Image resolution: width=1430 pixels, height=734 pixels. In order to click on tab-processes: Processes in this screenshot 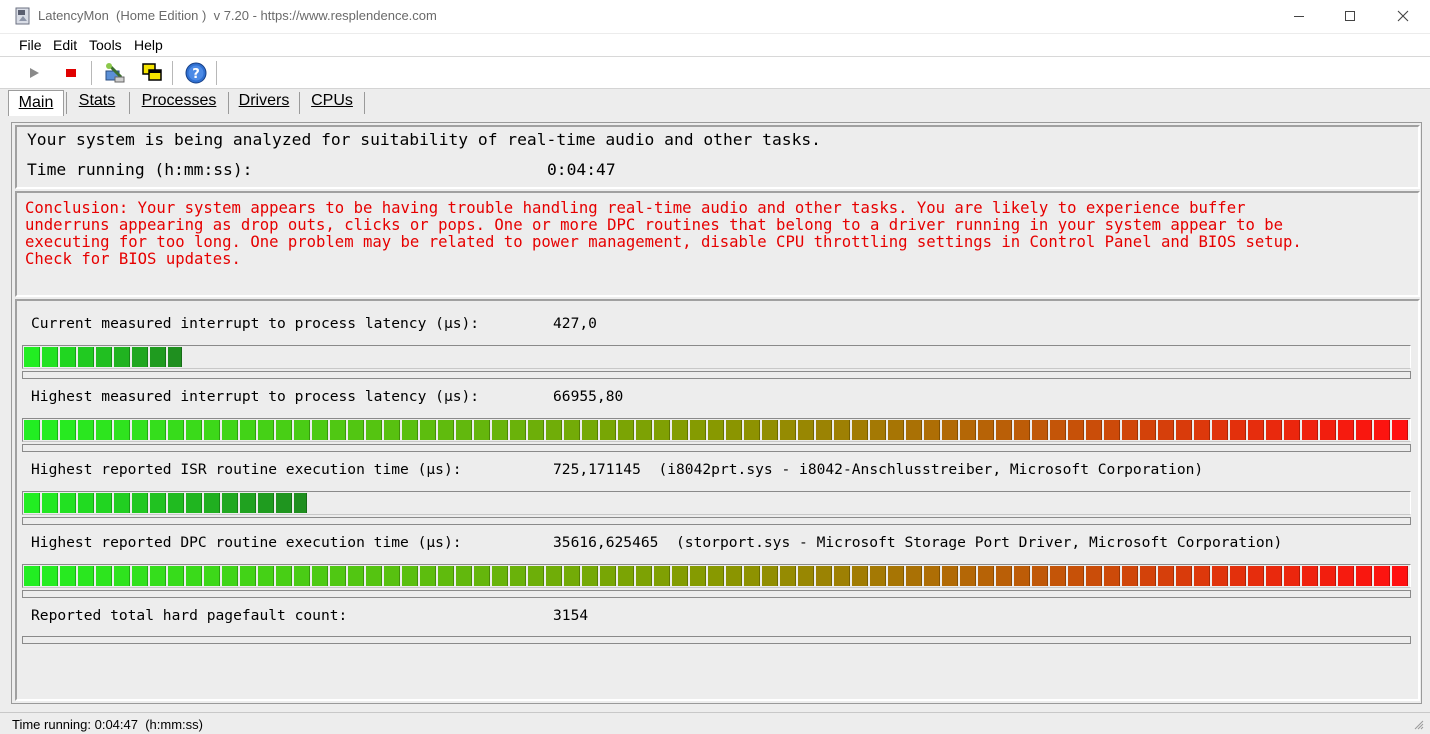, I will do `click(179, 102)`.